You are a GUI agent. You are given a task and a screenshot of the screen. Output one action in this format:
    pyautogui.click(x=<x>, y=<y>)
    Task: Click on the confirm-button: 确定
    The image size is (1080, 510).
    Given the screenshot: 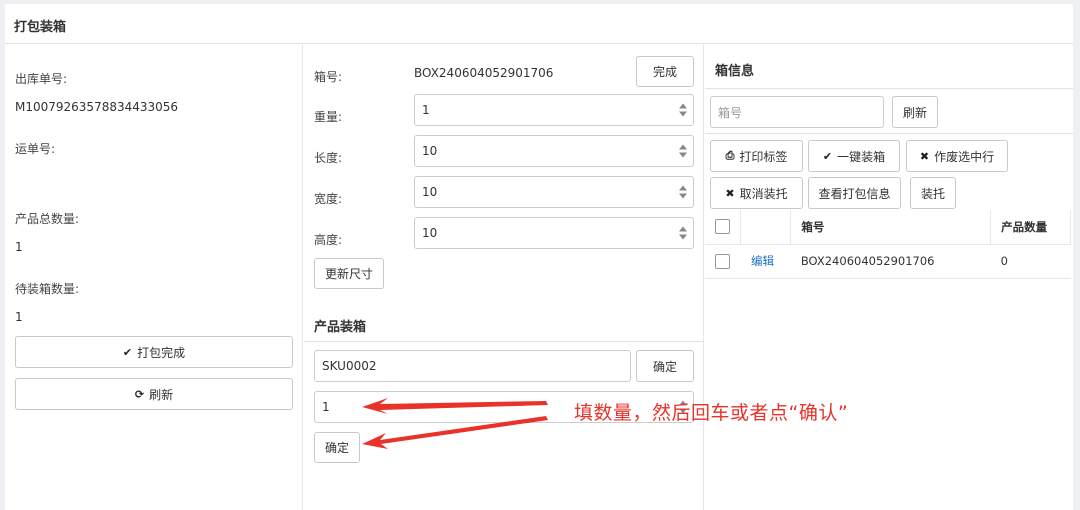 What is the action you would take?
    pyautogui.click(x=337, y=447)
    